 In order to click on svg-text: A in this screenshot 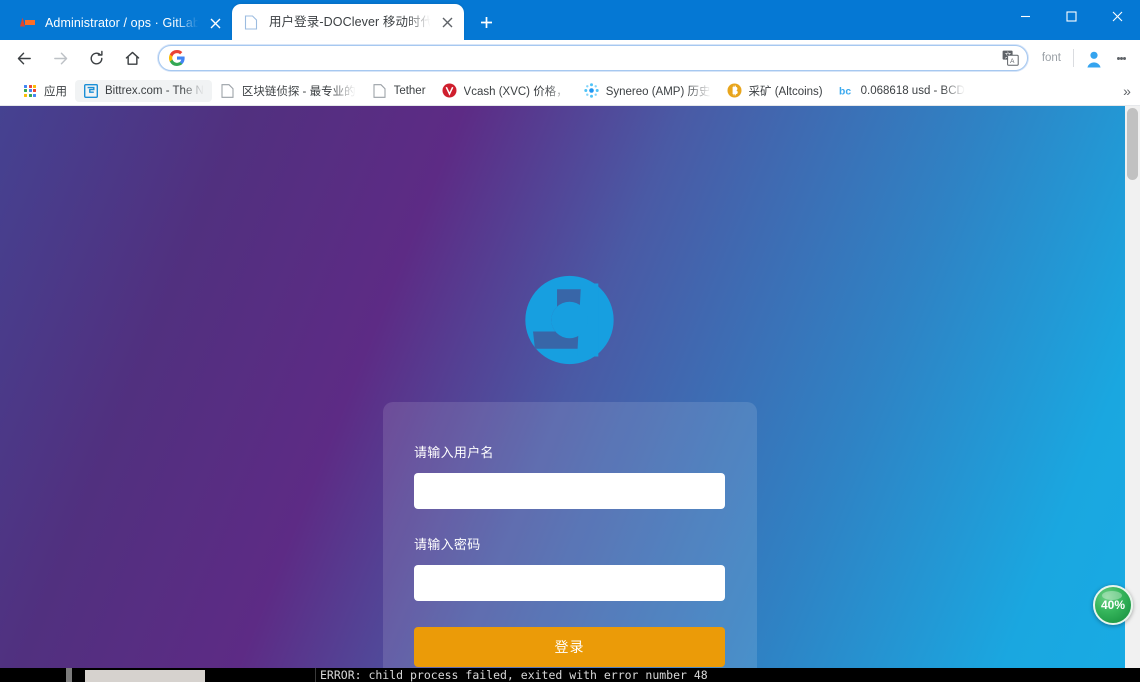, I will do `click(1012, 61)`.